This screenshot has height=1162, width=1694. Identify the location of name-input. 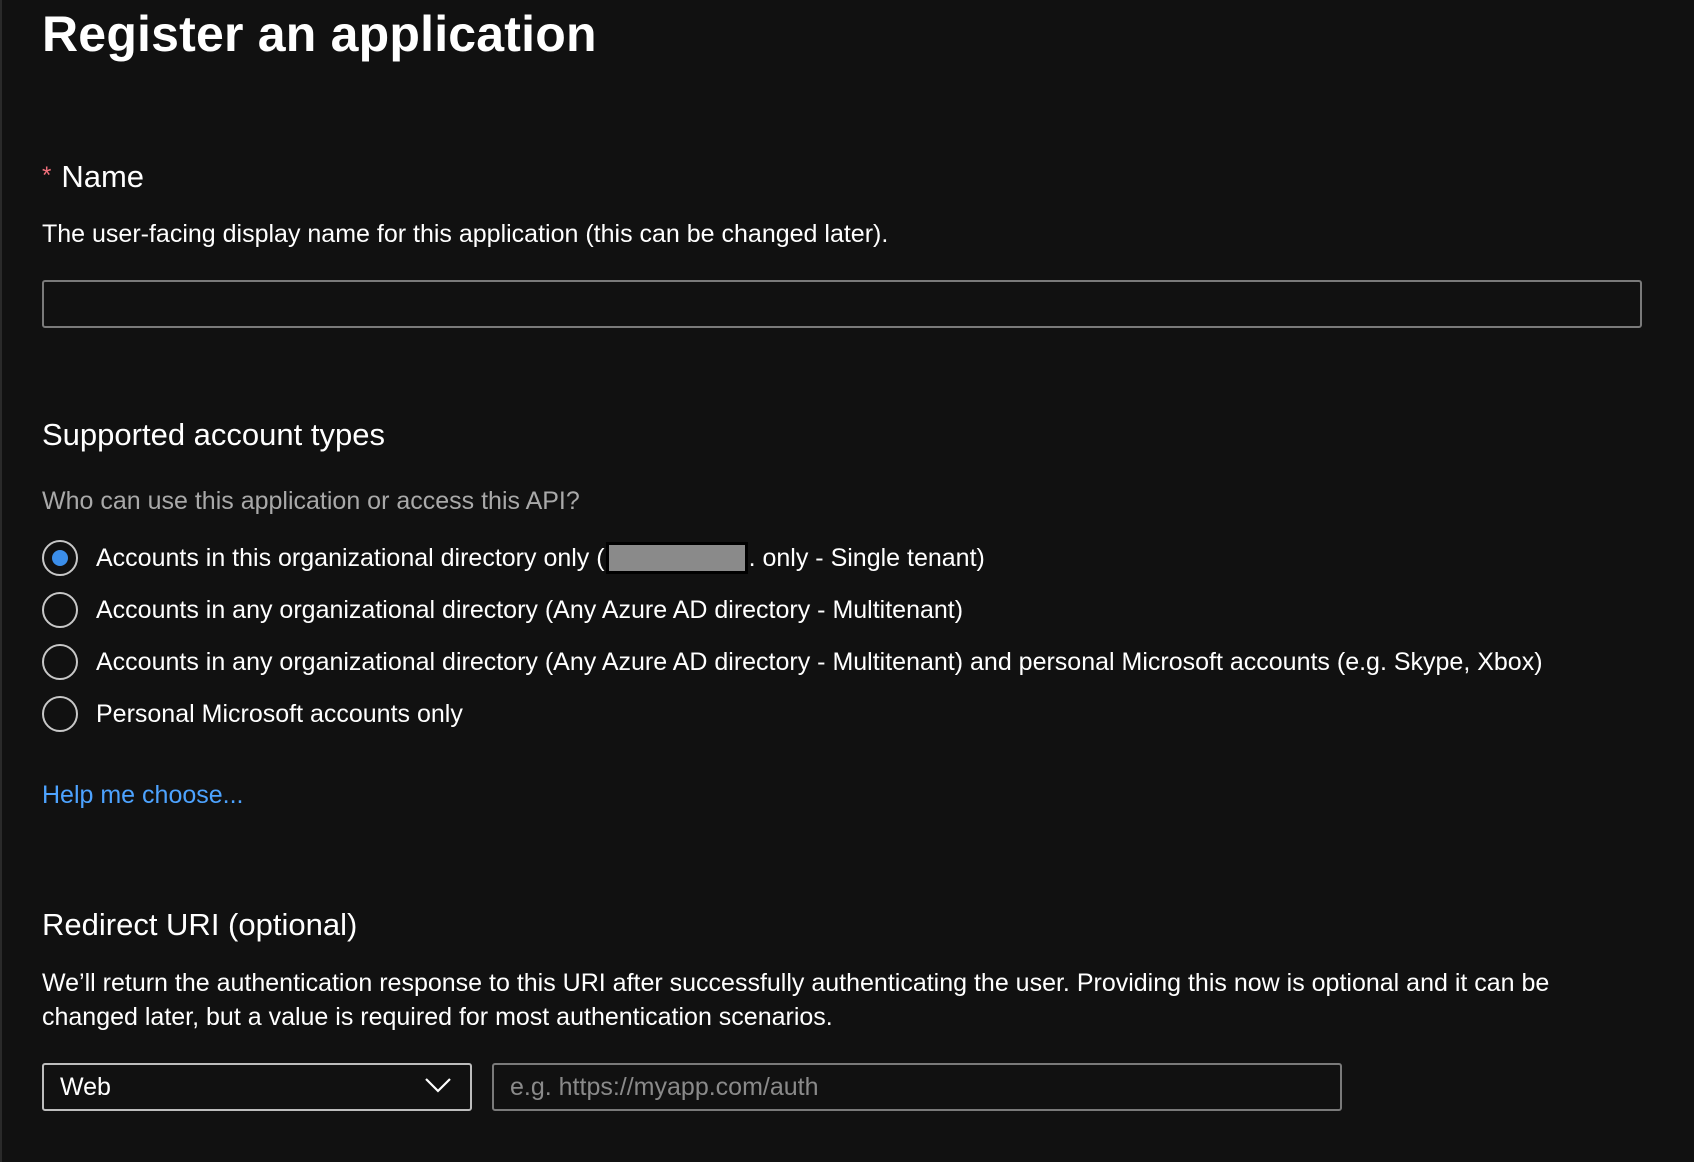
(842, 304).